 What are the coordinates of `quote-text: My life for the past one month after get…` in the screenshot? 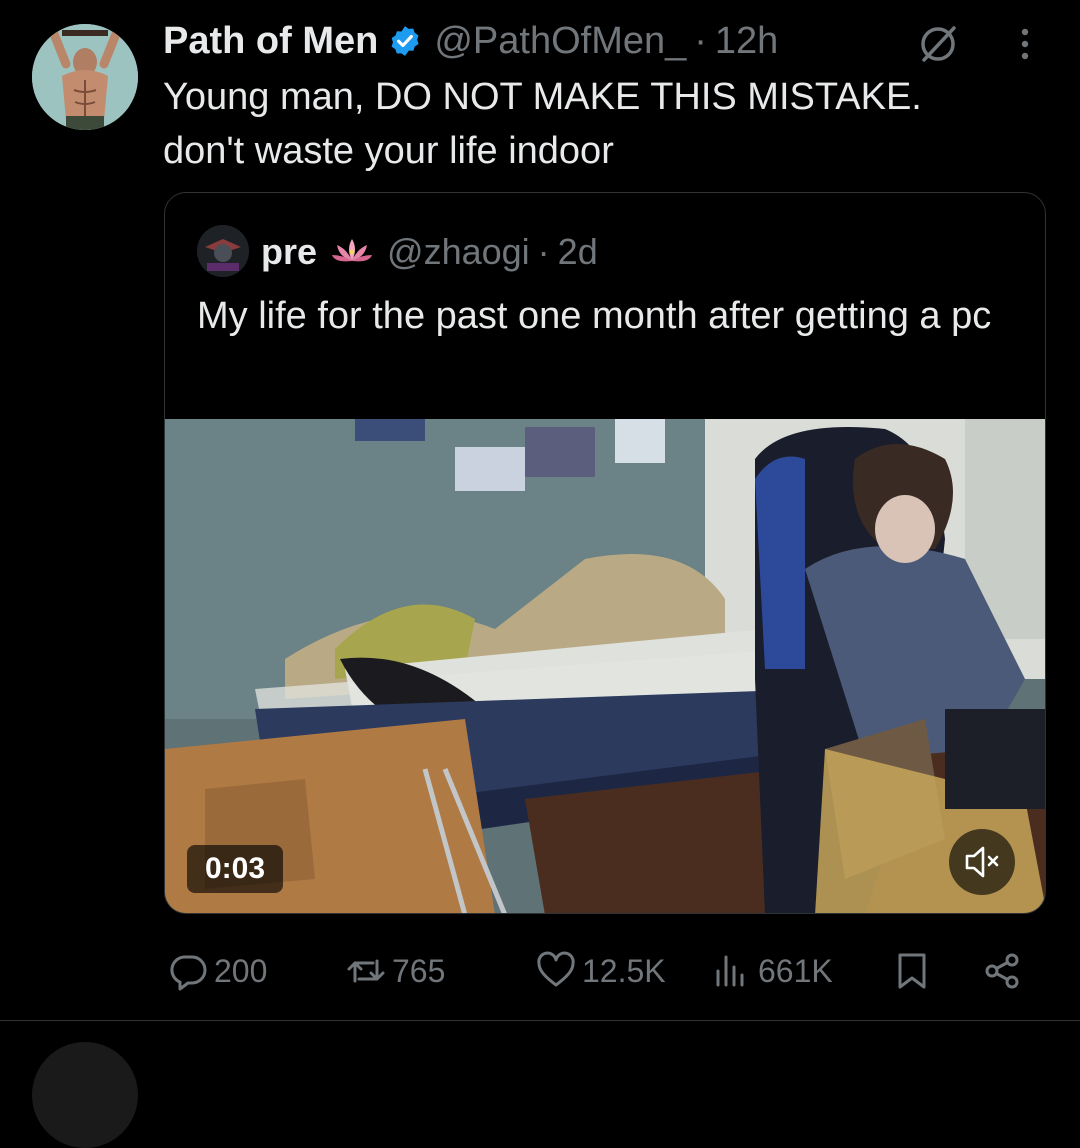 It's located at (594, 316).